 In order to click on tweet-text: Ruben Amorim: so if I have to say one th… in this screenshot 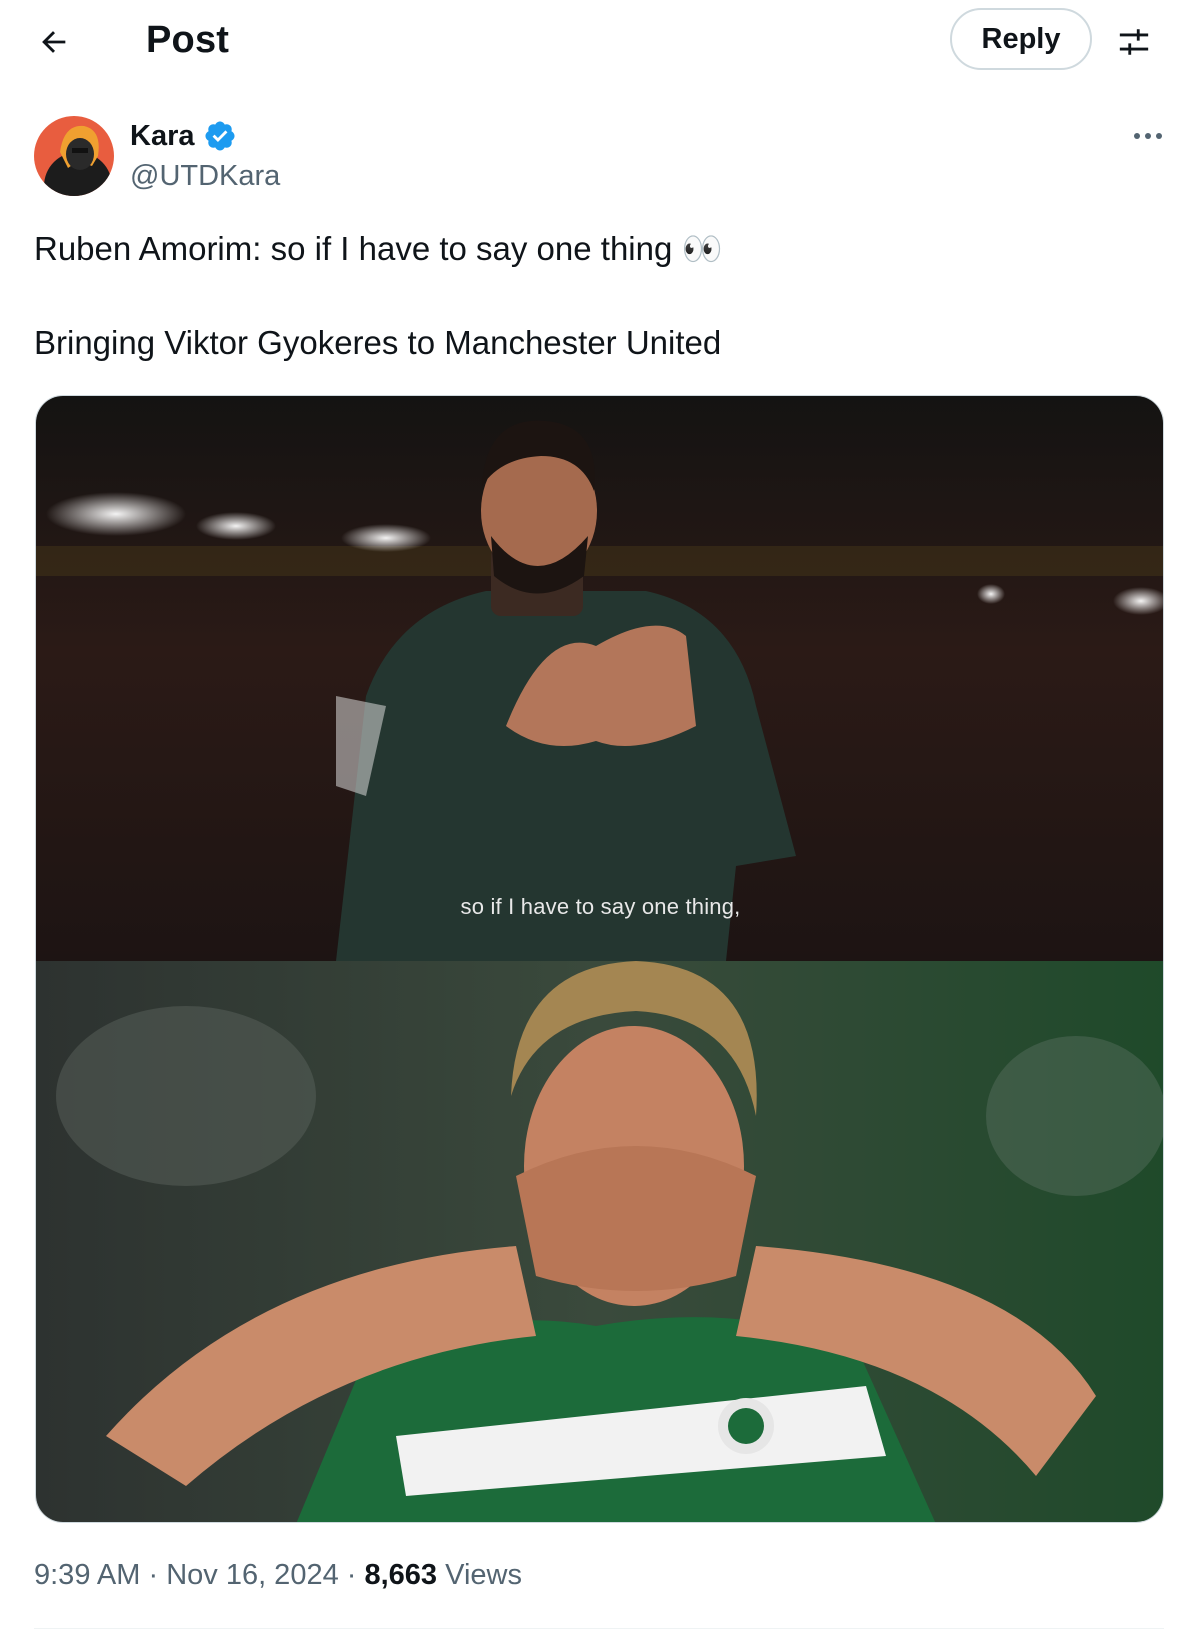, I will do `click(594, 296)`.